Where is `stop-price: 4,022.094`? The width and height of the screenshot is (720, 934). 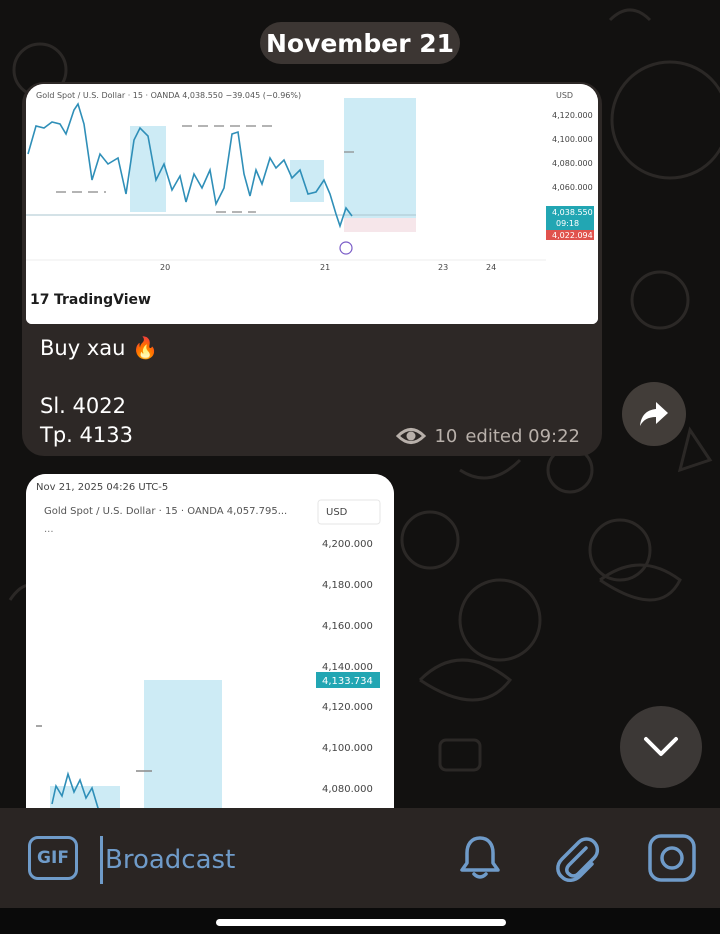
stop-price: 4,022.094 is located at coordinates (572, 235).